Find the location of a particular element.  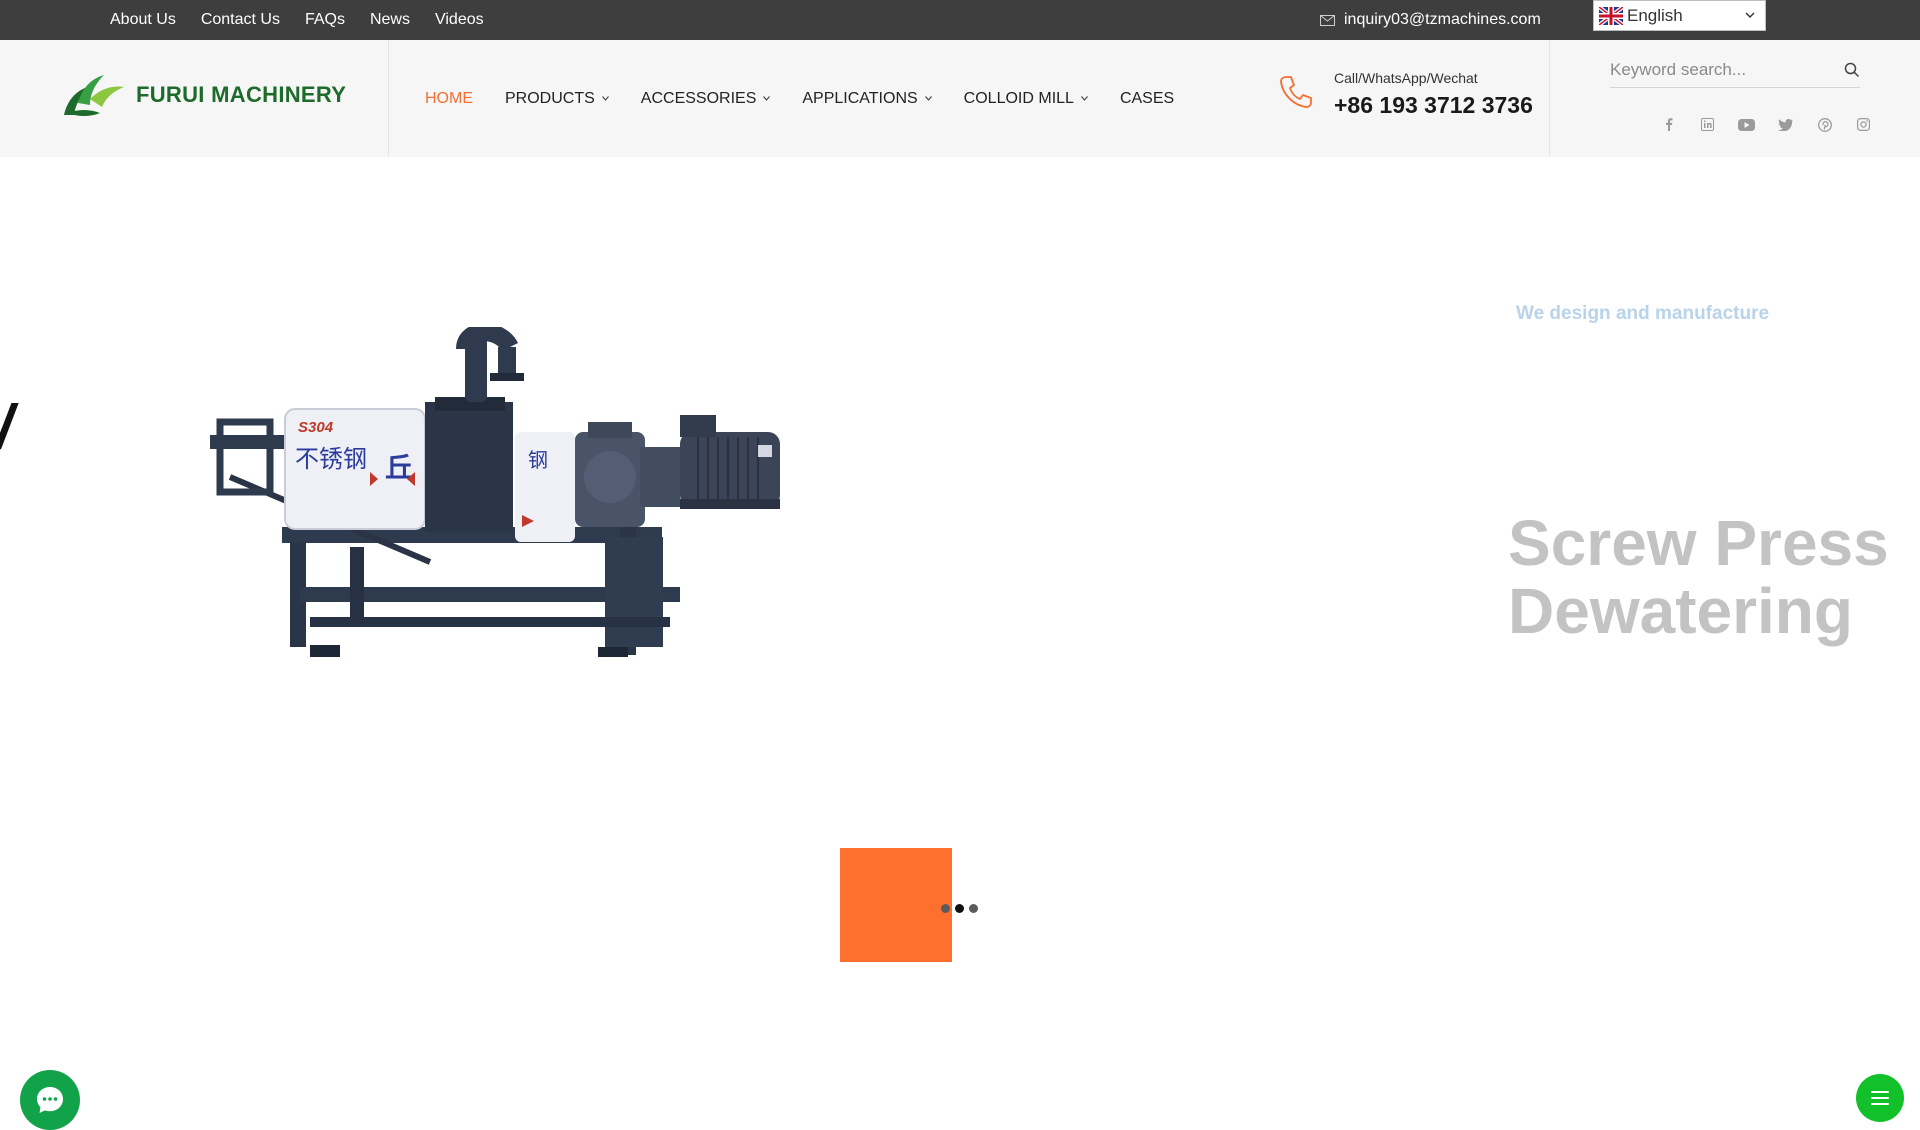

nav-colloid-mill: COLLOID MILL is located at coordinates (1026, 99).